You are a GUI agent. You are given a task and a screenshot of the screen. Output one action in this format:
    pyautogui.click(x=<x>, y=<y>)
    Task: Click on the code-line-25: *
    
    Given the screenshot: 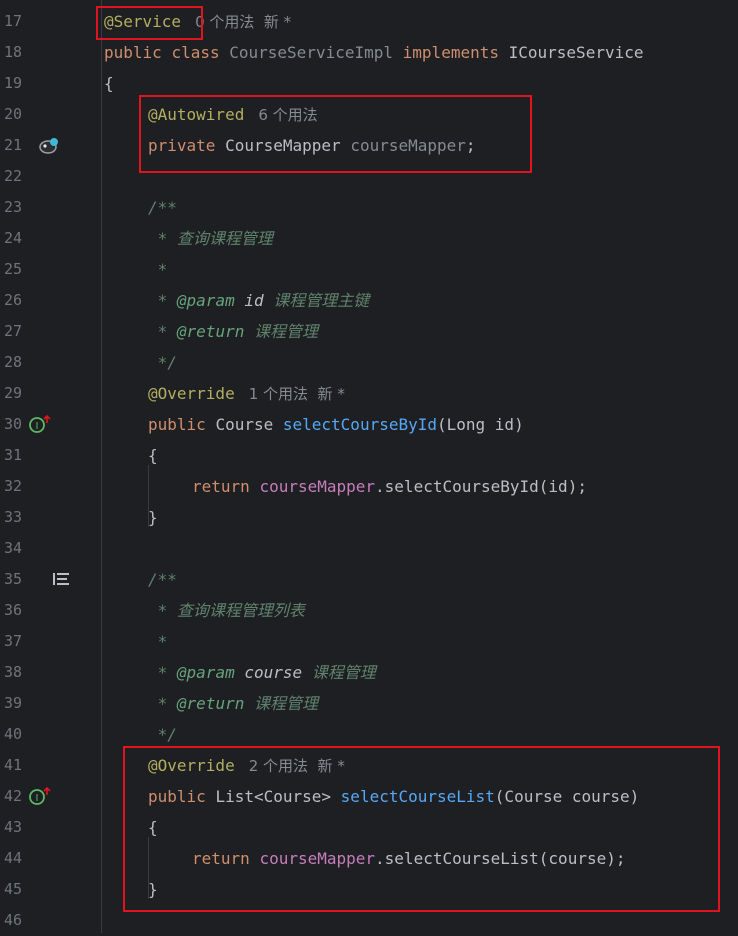 What is the action you would take?
    pyautogui.click(x=158, y=269)
    